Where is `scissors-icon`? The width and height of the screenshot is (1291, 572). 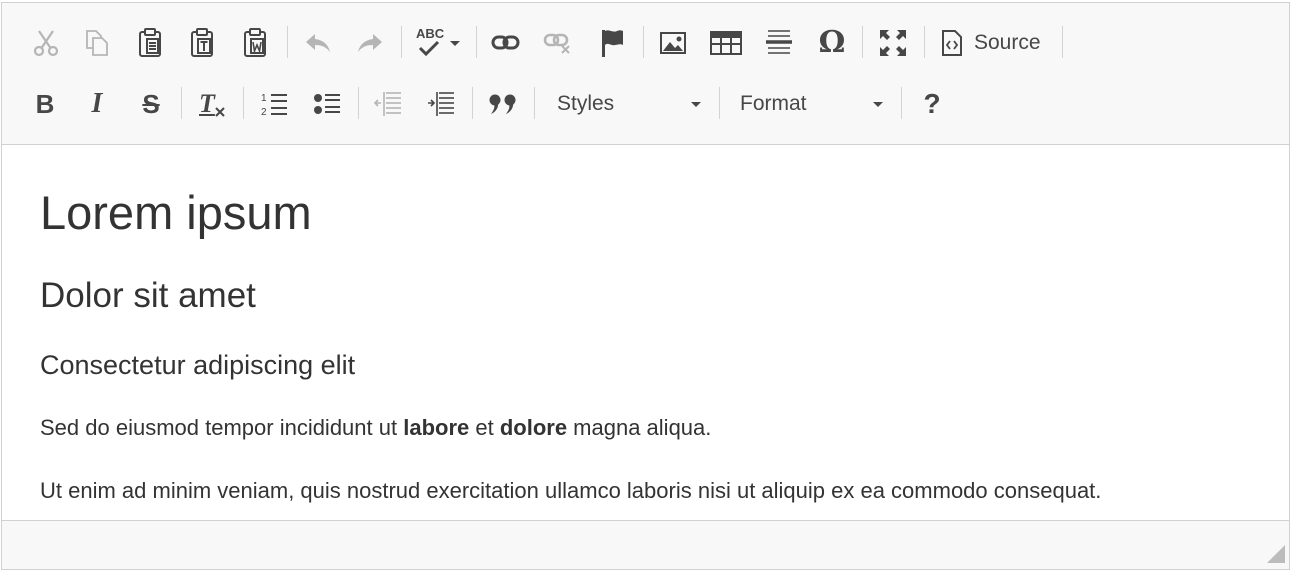 scissors-icon is located at coordinates (46, 43).